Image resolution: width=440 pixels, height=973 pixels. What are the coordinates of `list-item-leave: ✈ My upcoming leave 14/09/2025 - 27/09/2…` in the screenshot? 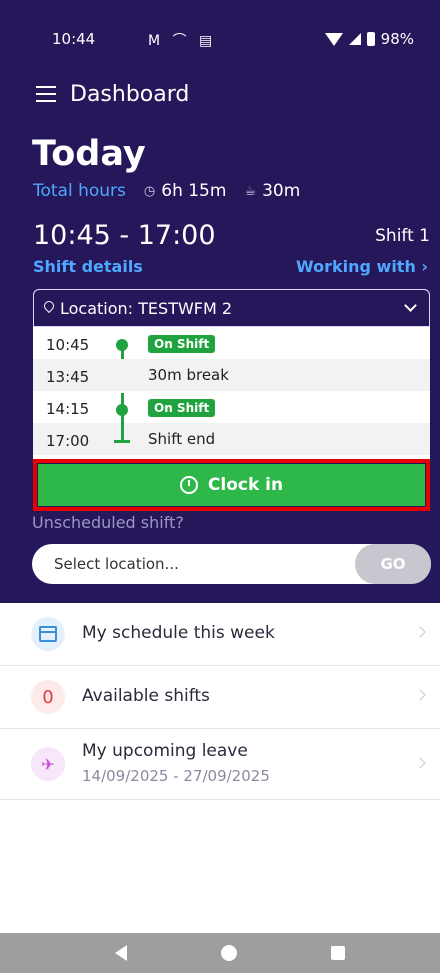 It's located at (220, 764).